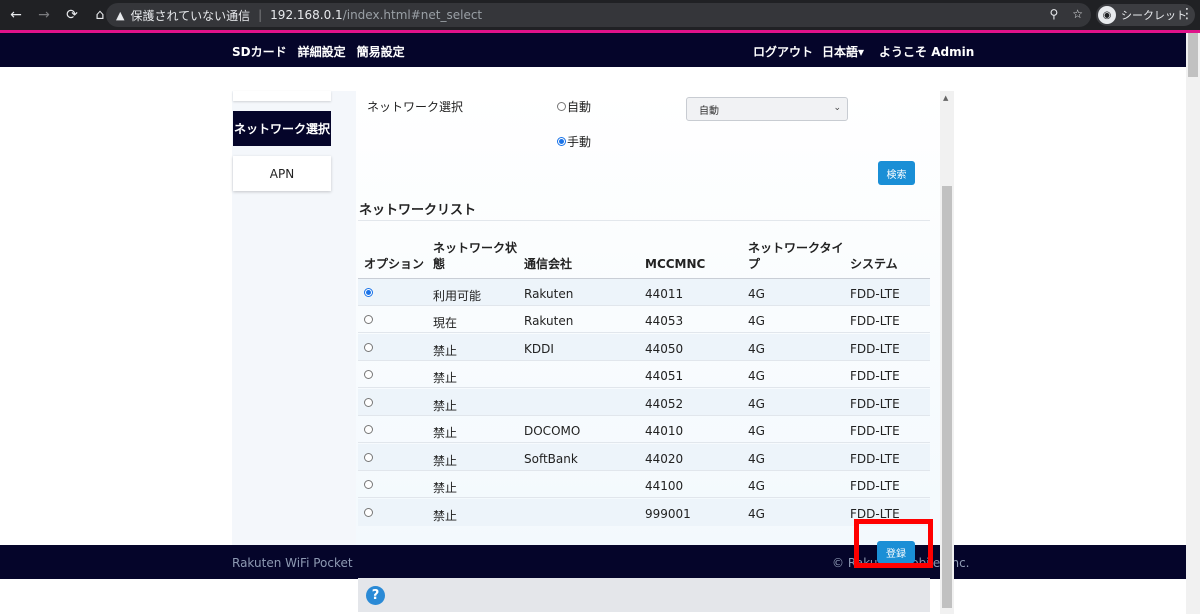 The width and height of the screenshot is (1200, 614). Describe the element at coordinates (1193, 55) in the screenshot. I see `window-scroll-thumb` at that location.